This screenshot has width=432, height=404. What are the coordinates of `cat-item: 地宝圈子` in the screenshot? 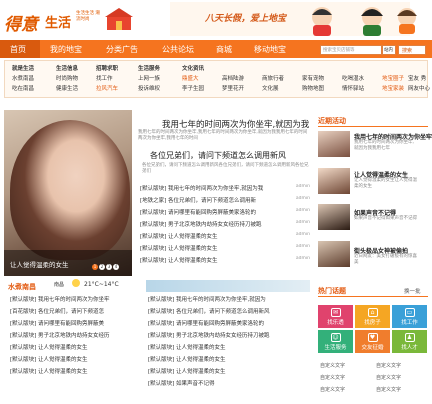 It's located at (393, 78).